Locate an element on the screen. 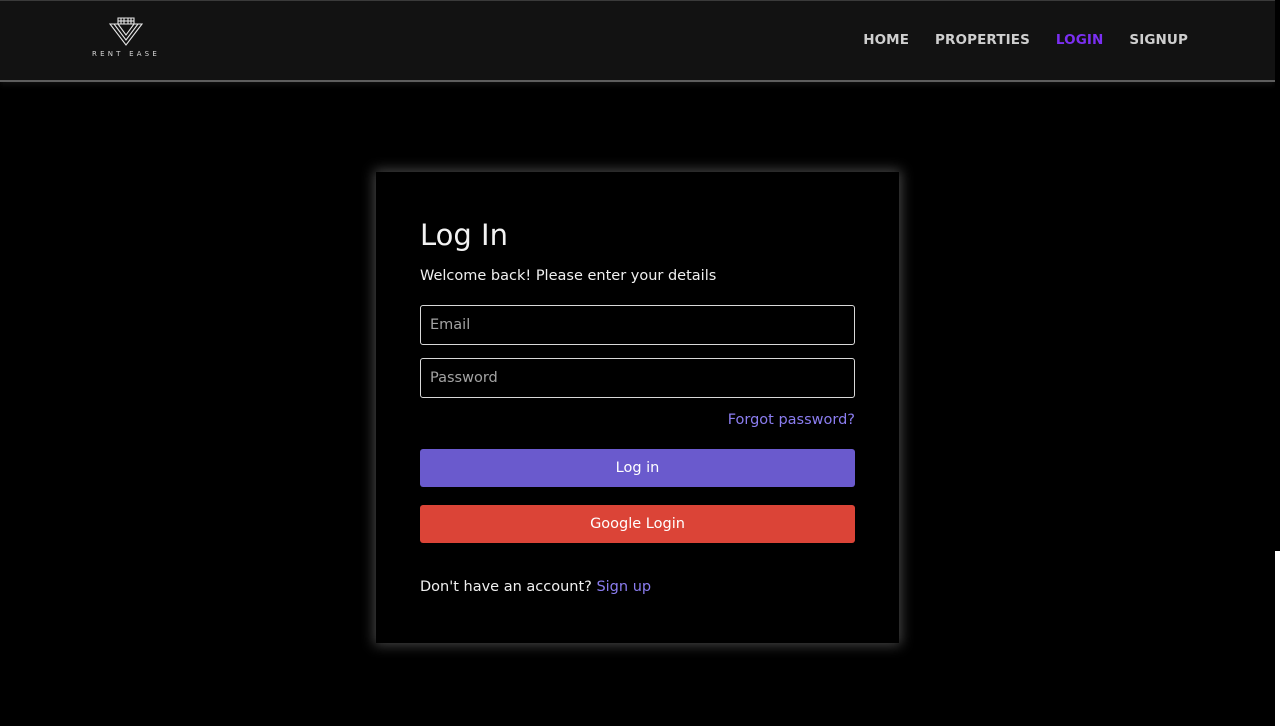 Image resolution: width=1280 pixels, height=726 pixels. page-title: Log In is located at coordinates (464, 235).